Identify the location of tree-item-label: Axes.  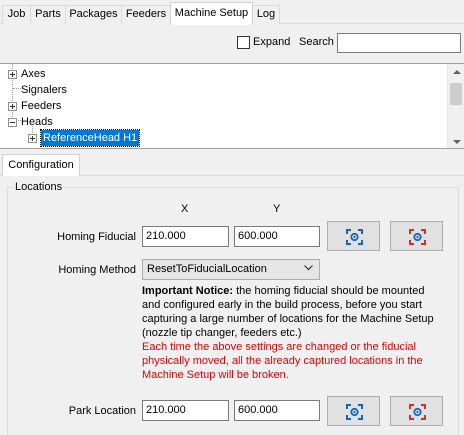
(33, 74).